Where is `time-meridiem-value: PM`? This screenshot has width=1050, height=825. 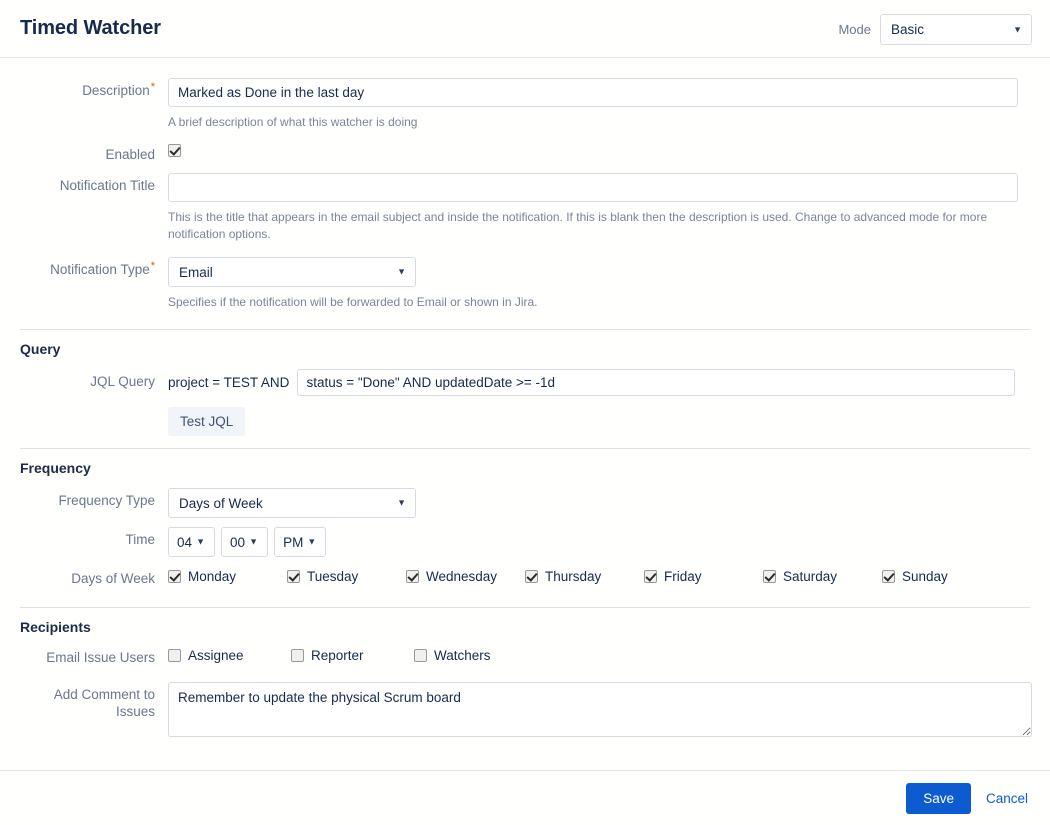 time-meridiem-value: PM is located at coordinates (293, 542).